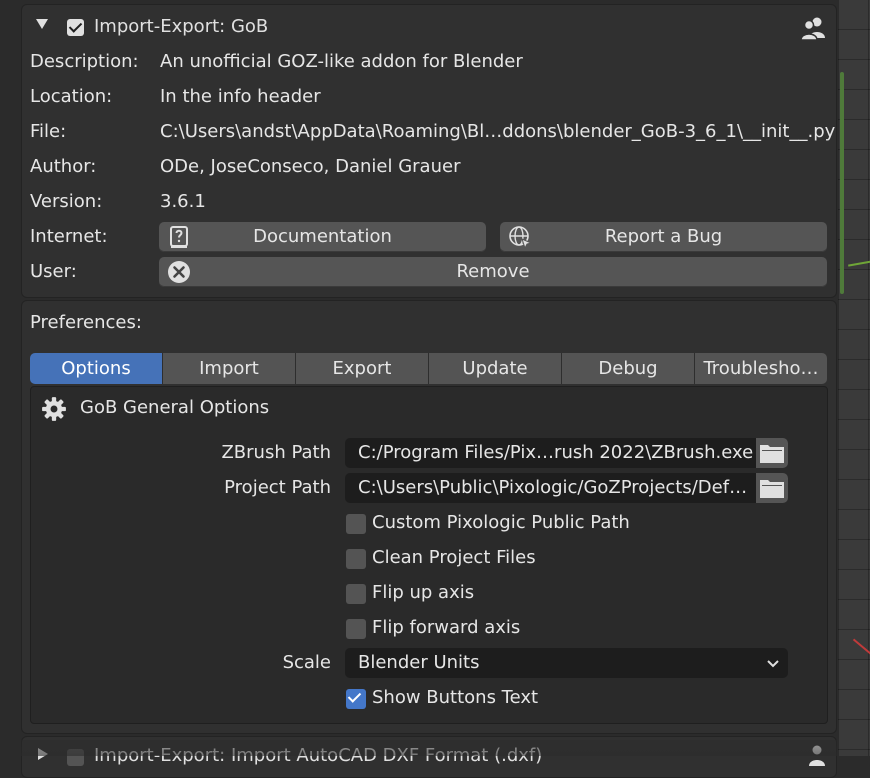  What do you see at coordinates (310, 166) in the screenshot?
I see `author-value: ODe, JoseConseco, Daniel Grauer` at bounding box center [310, 166].